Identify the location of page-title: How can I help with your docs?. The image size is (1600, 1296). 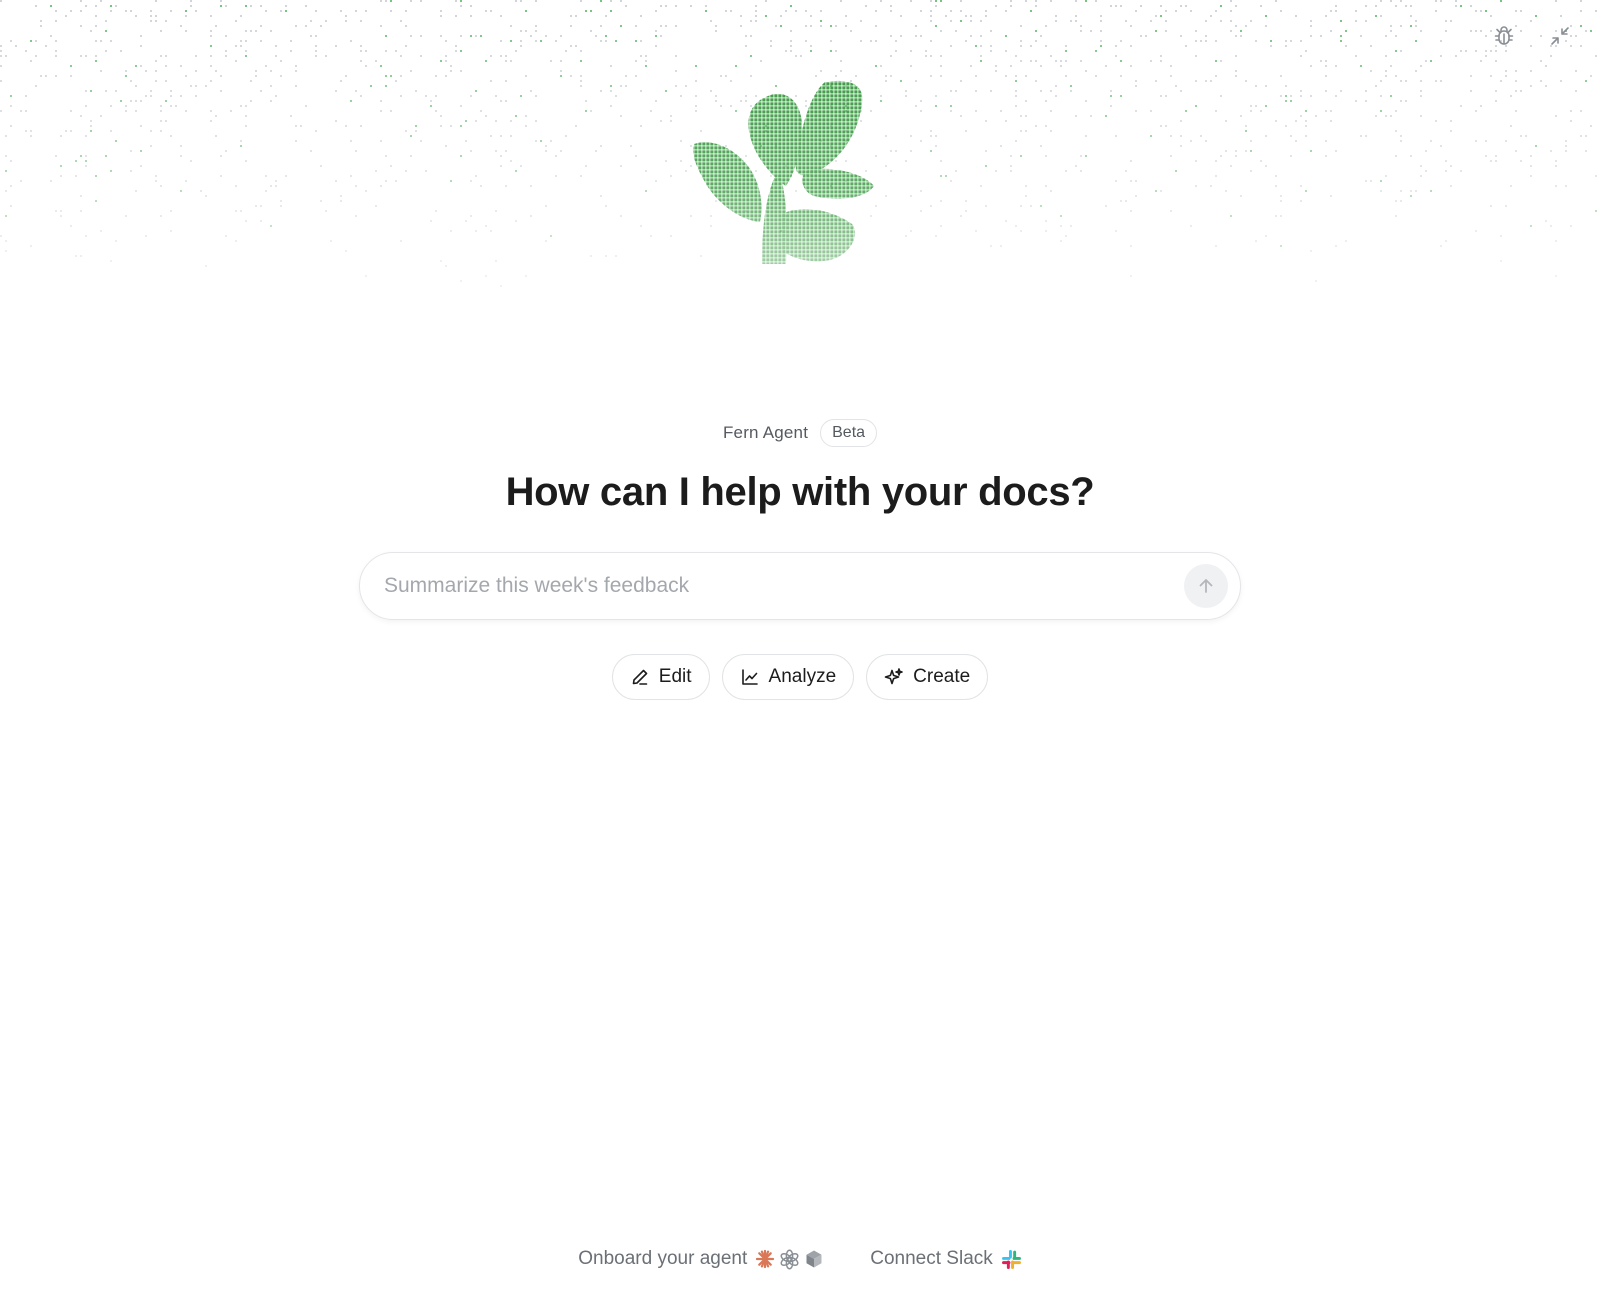
(800, 492).